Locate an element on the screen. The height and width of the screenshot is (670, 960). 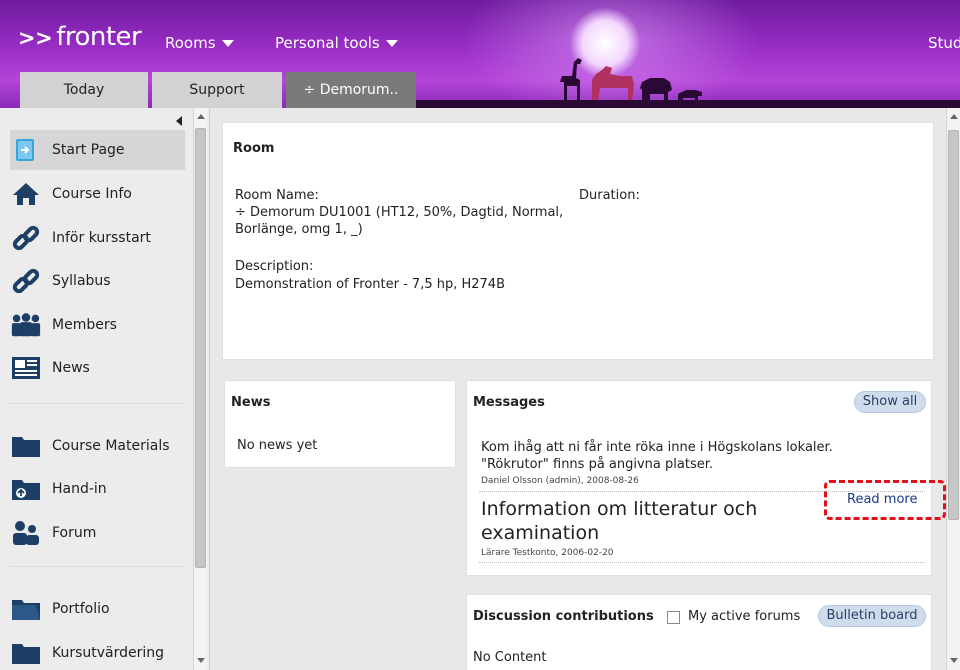
room-name-value-cont: Borlänge, omg 1, _) is located at coordinates (299, 229).